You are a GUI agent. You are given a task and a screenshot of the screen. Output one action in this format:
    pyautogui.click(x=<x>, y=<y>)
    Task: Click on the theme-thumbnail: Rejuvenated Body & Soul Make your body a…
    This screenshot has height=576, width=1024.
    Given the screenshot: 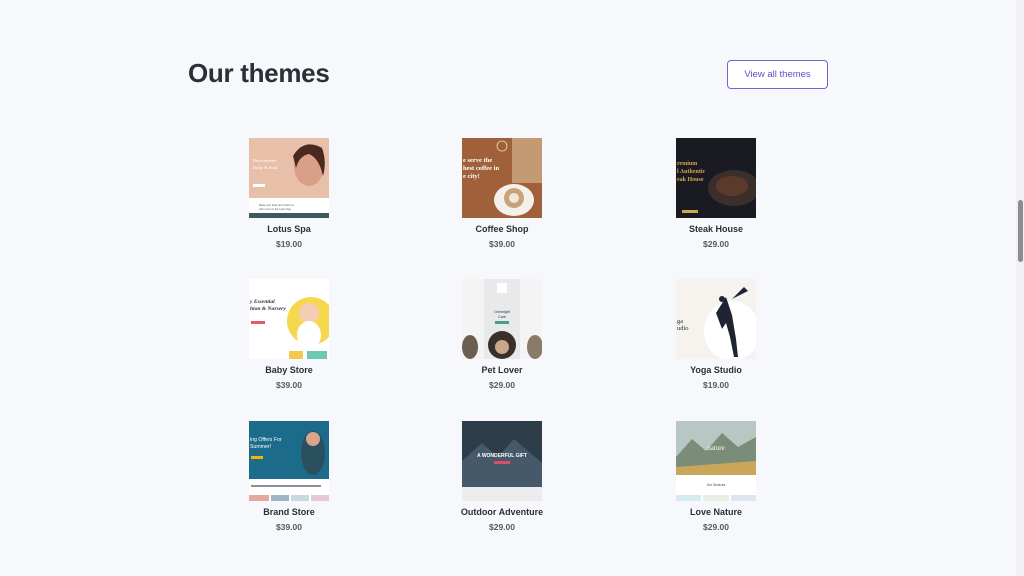 What is the action you would take?
    pyautogui.click(x=289, y=178)
    